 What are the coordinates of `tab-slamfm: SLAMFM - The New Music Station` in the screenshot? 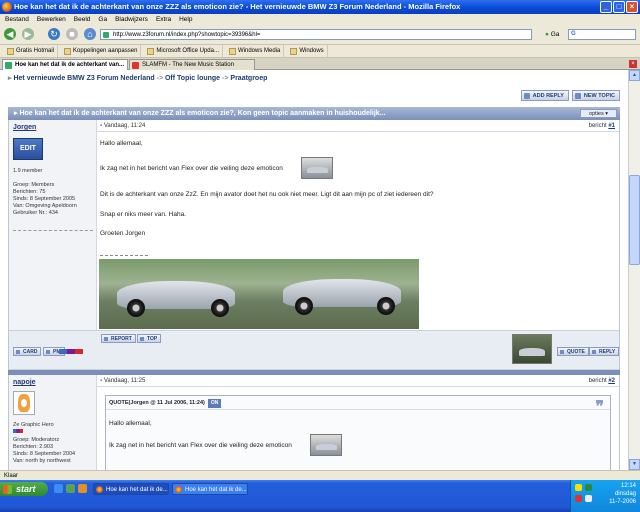 It's located at (192, 64).